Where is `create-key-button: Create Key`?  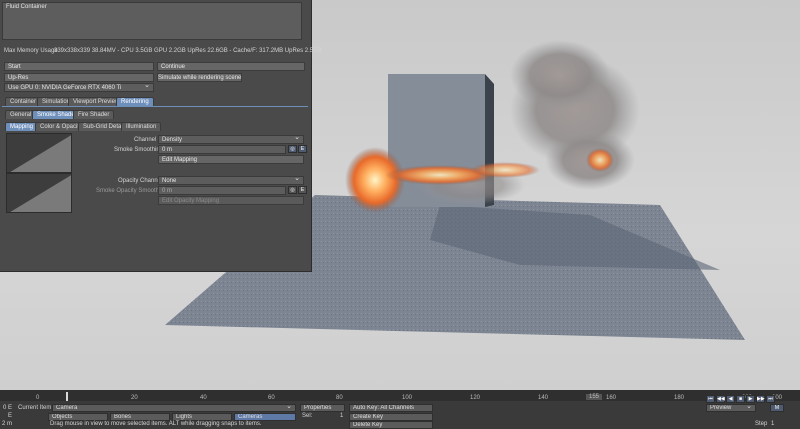
create-key-button: Create Key is located at coordinates (391, 417).